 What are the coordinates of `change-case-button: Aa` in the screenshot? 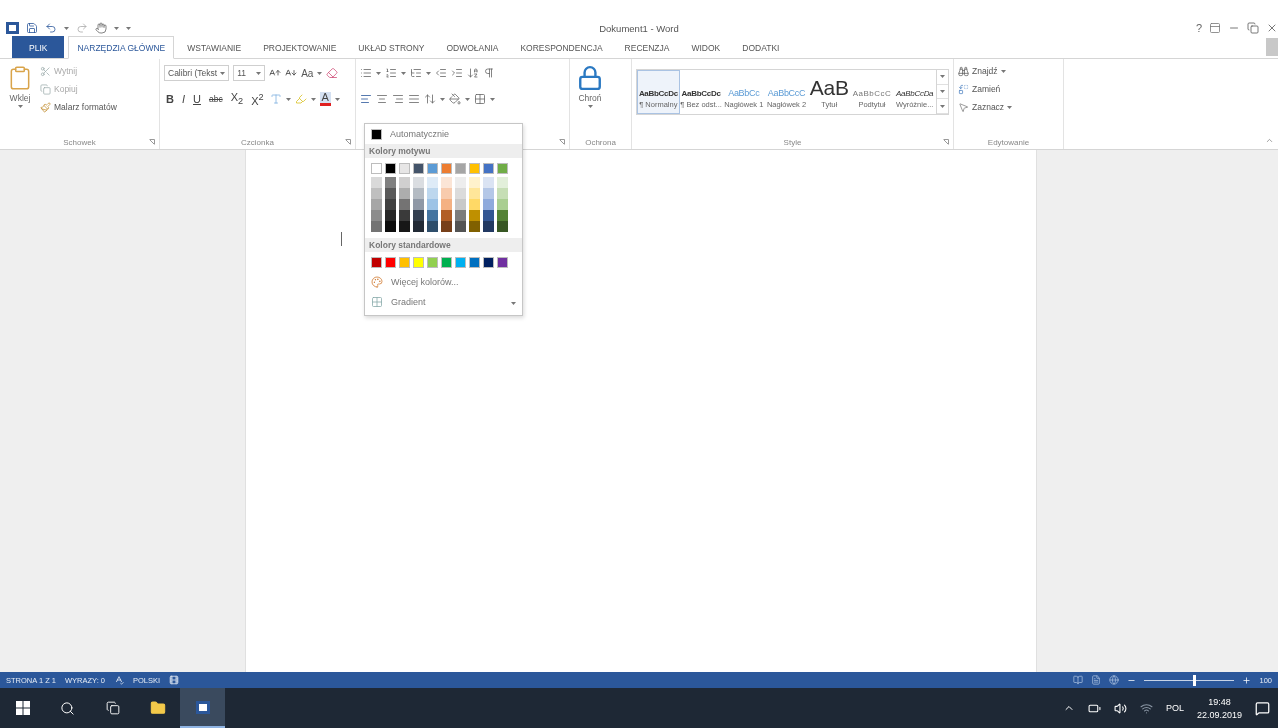 It's located at (307, 73).